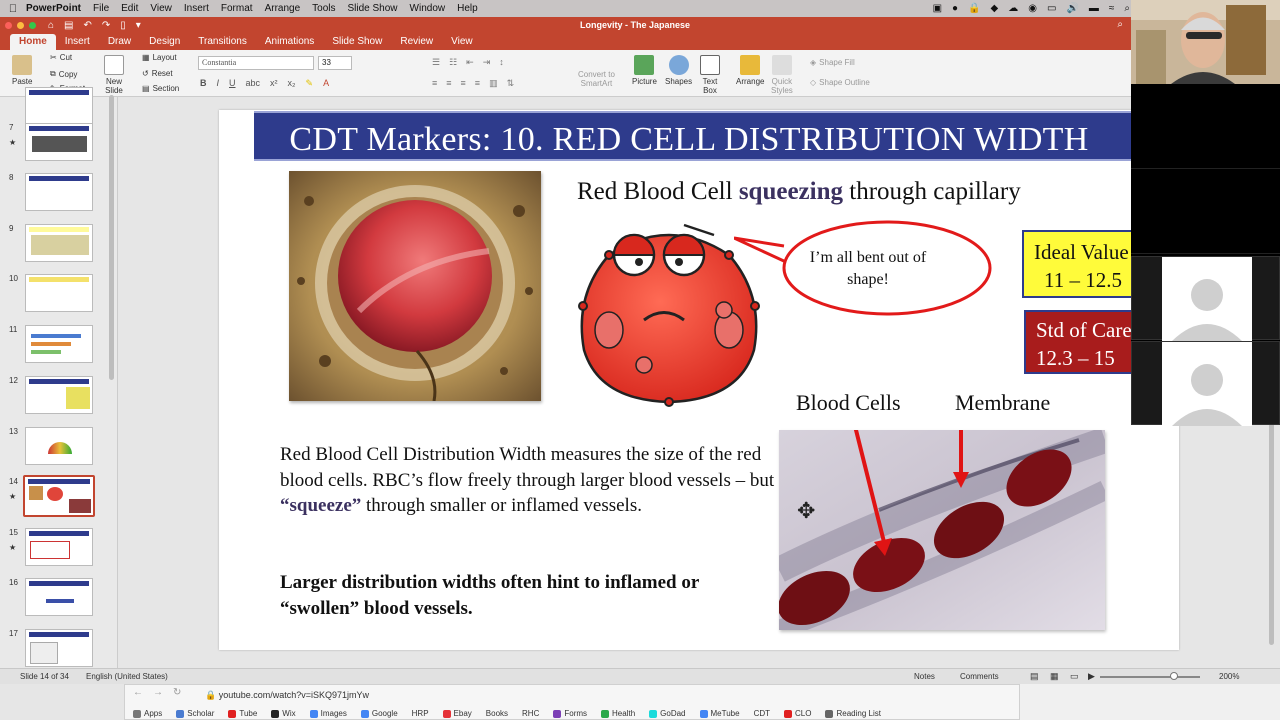 This screenshot has width=1280, height=720. I want to click on display-icon: ▭, so click(1051, 8).